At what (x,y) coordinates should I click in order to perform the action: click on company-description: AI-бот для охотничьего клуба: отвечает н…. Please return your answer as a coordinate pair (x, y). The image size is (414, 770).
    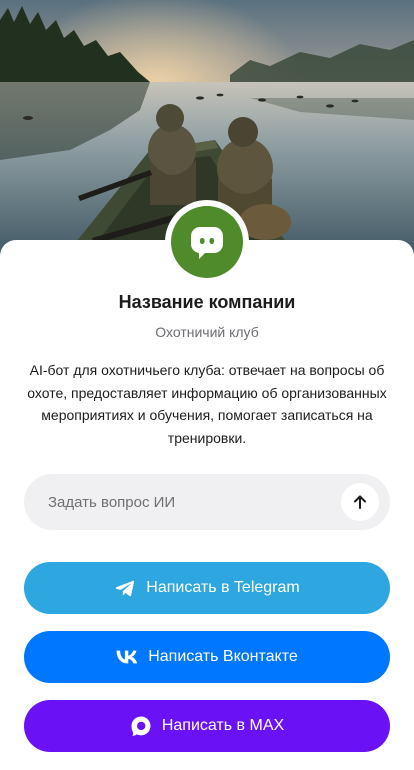
    Looking at the image, I should click on (207, 404).